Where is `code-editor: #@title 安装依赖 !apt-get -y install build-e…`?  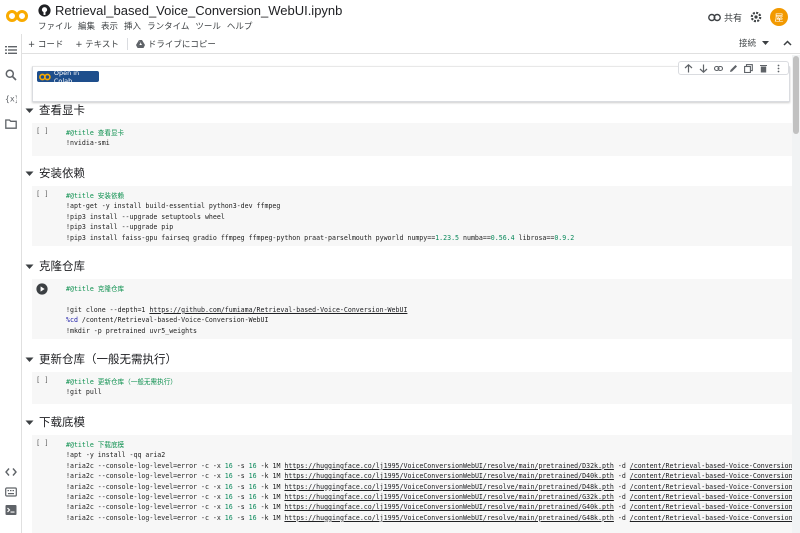
code-editor: #@title 安装依赖 !apt-get -y install build-e… is located at coordinates (320, 217).